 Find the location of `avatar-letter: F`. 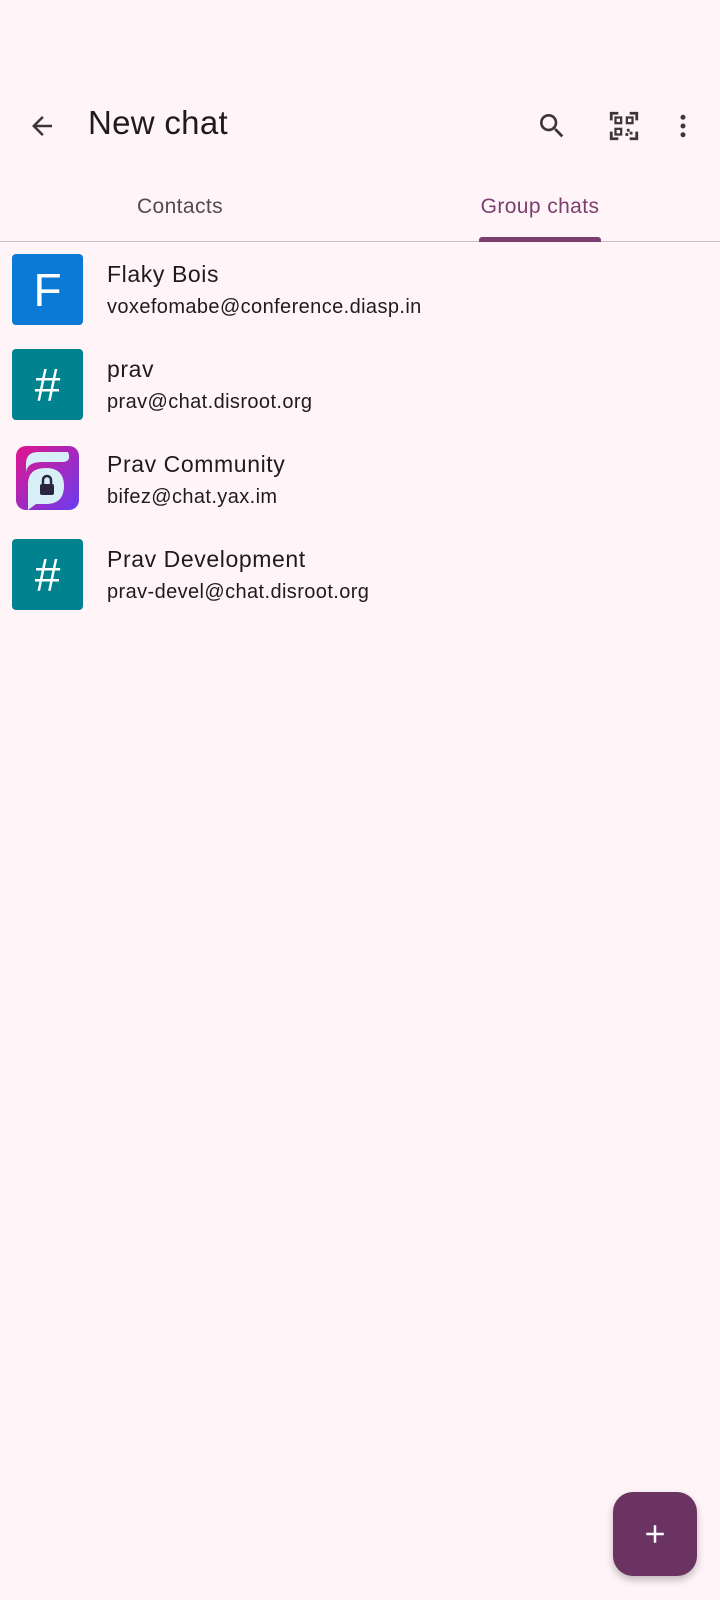

avatar-letter: F is located at coordinates (47, 289).